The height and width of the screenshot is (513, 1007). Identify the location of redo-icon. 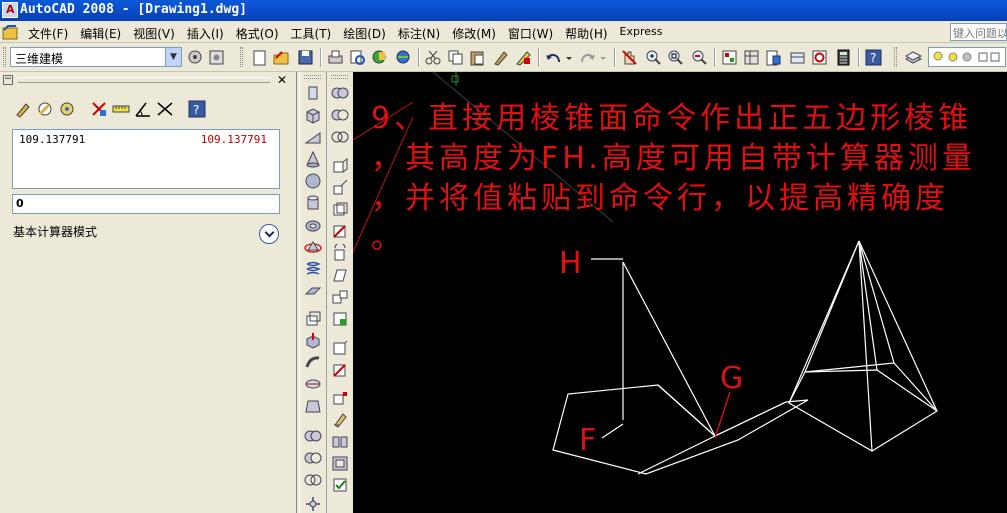
(587, 57).